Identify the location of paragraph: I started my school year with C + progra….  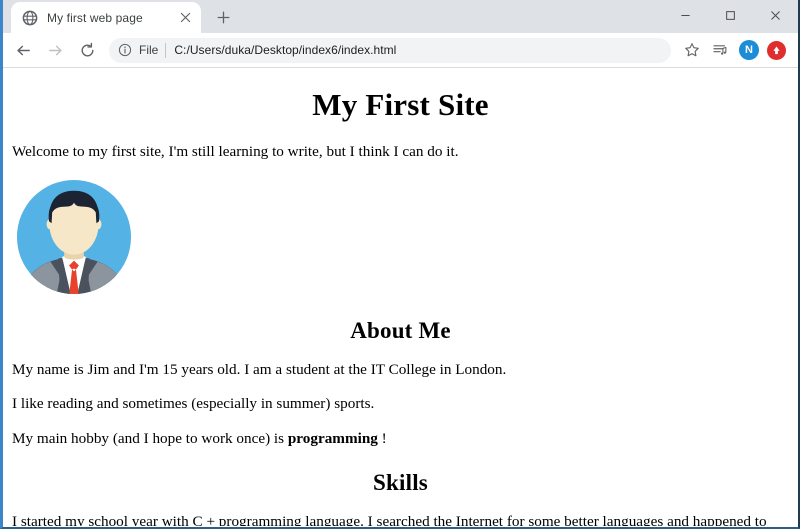
(400, 519).